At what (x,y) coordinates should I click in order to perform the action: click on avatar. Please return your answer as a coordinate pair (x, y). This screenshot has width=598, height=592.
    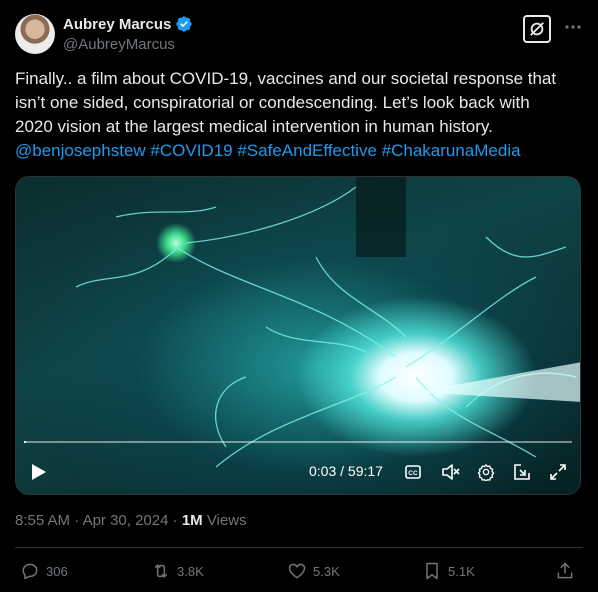
    Looking at the image, I should click on (35, 34).